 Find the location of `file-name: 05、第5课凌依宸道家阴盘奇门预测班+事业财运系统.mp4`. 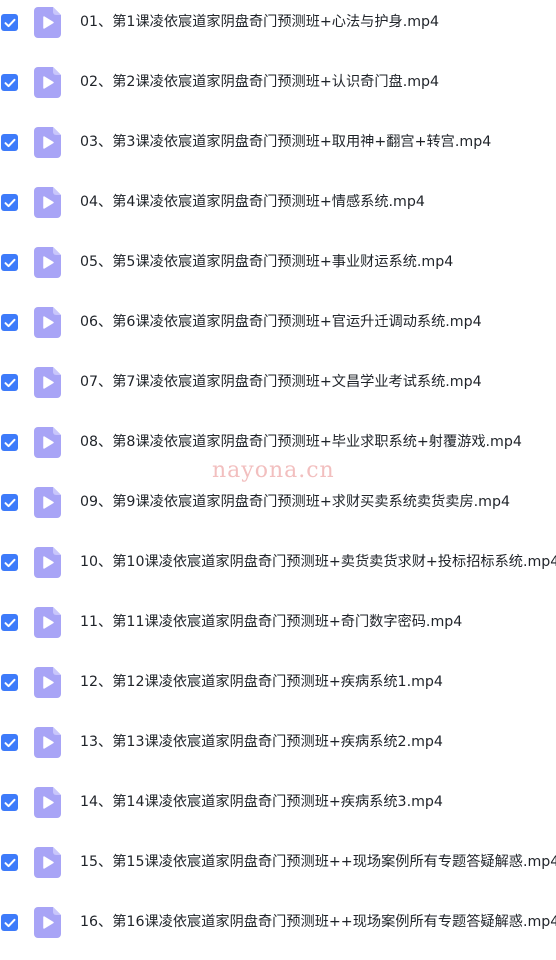

file-name: 05、第5课凌依宸道家阴盘奇门预测班+事业财运系统.mp4 is located at coordinates (266, 262).